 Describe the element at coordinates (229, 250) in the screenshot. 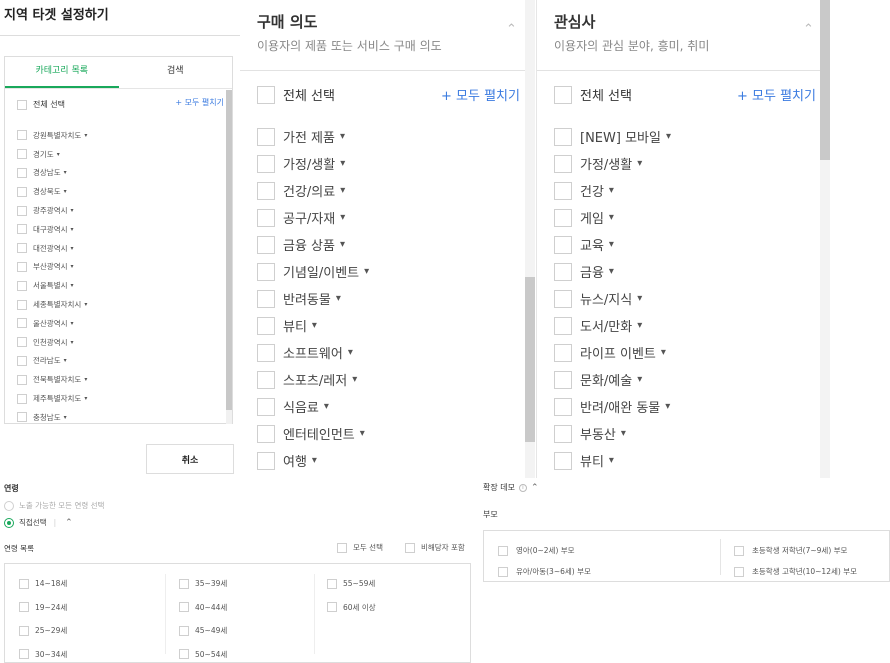

I see `region-list-scroll-thumb` at that location.